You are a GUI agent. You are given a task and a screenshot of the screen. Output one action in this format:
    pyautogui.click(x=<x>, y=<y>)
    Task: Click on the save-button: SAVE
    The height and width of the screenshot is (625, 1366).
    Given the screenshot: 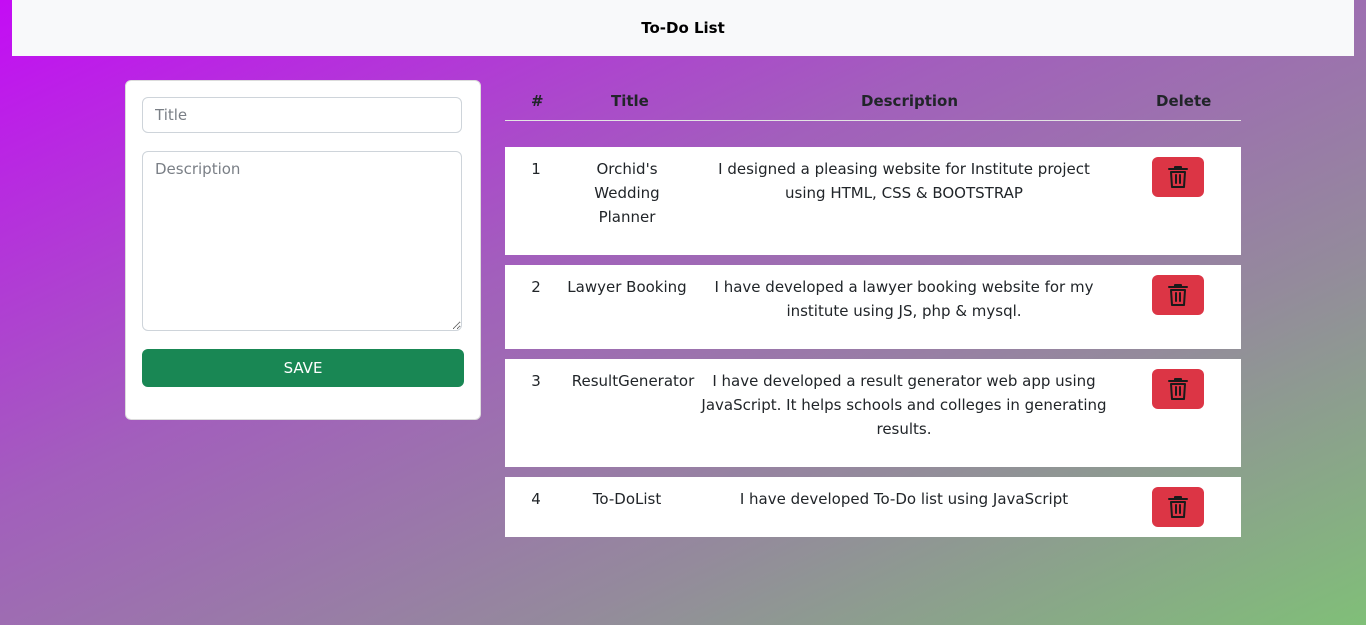 What is the action you would take?
    pyautogui.click(x=303, y=368)
    